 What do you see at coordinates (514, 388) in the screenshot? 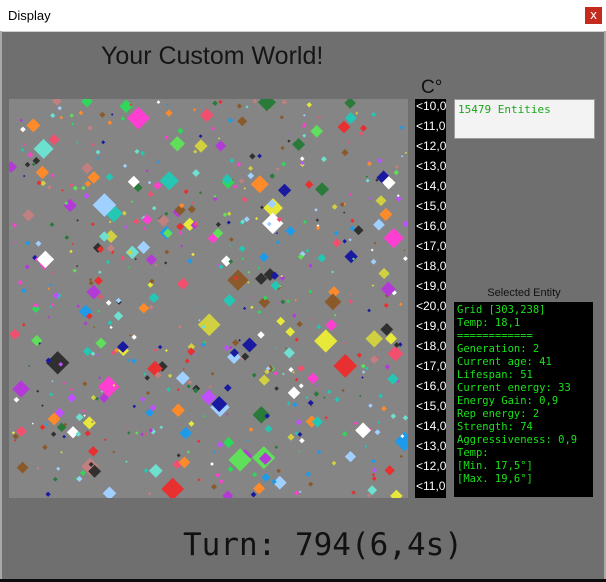
I see `entity-info-line: Current energy: 33` at bounding box center [514, 388].